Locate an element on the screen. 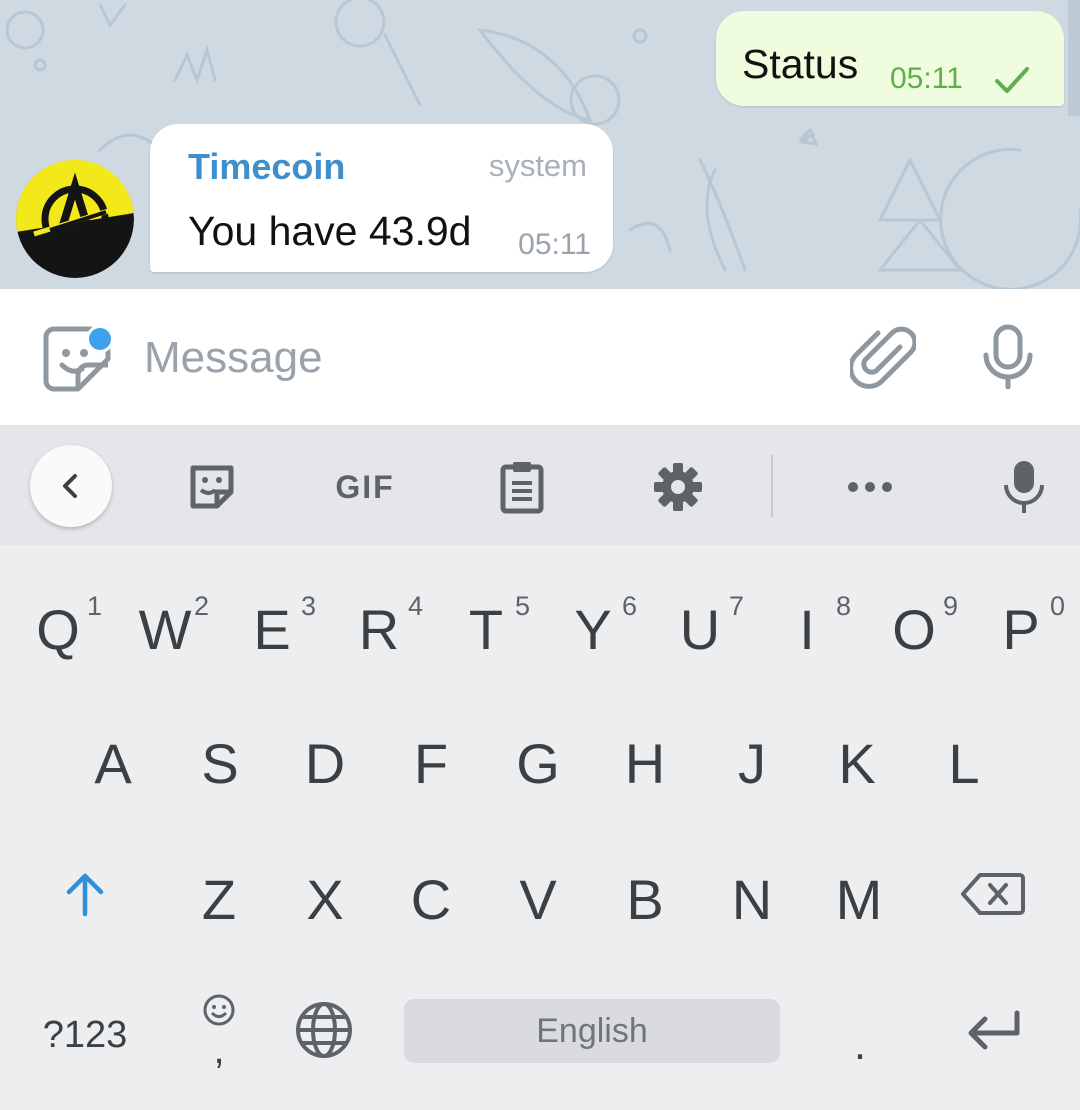  key-label: T is located at coordinates (486, 629).